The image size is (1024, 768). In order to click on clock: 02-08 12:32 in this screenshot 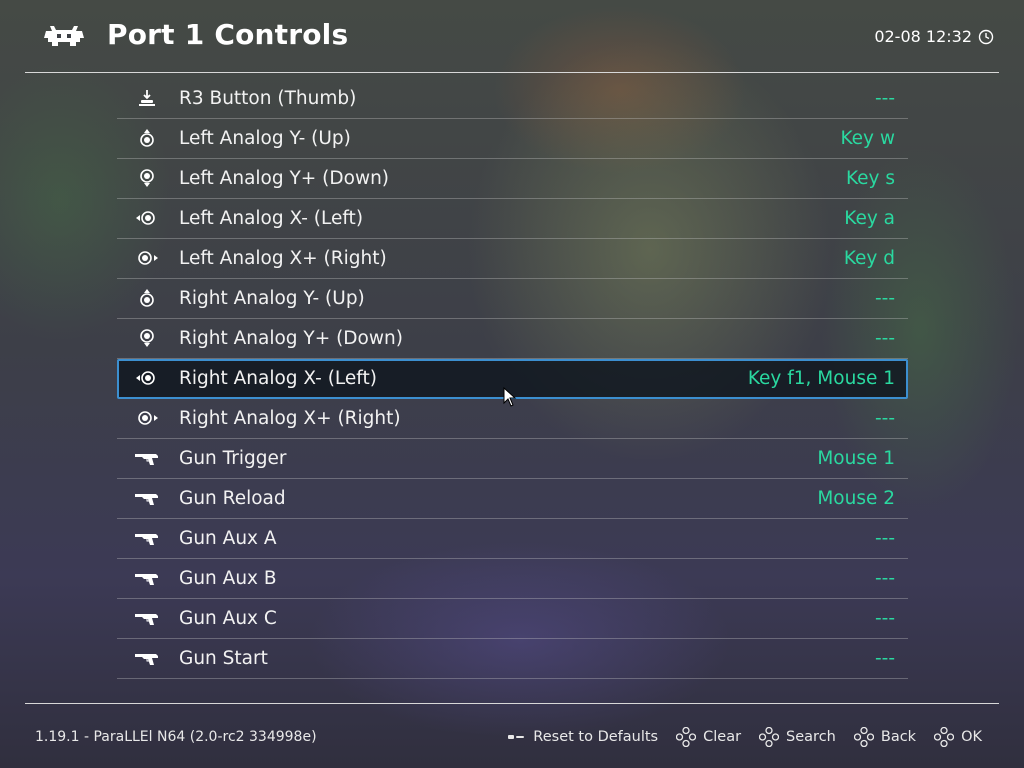, I will do `click(934, 36)`.